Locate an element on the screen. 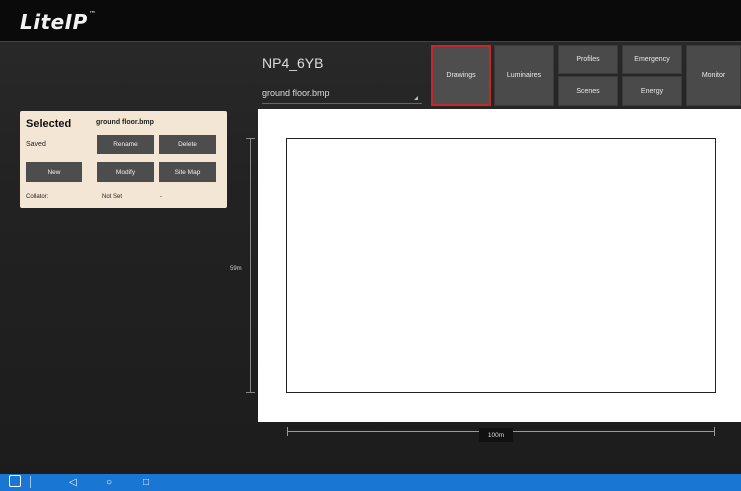 This screenshot has width=741, height=491. height-ruler is located at coordinates (250, 265).